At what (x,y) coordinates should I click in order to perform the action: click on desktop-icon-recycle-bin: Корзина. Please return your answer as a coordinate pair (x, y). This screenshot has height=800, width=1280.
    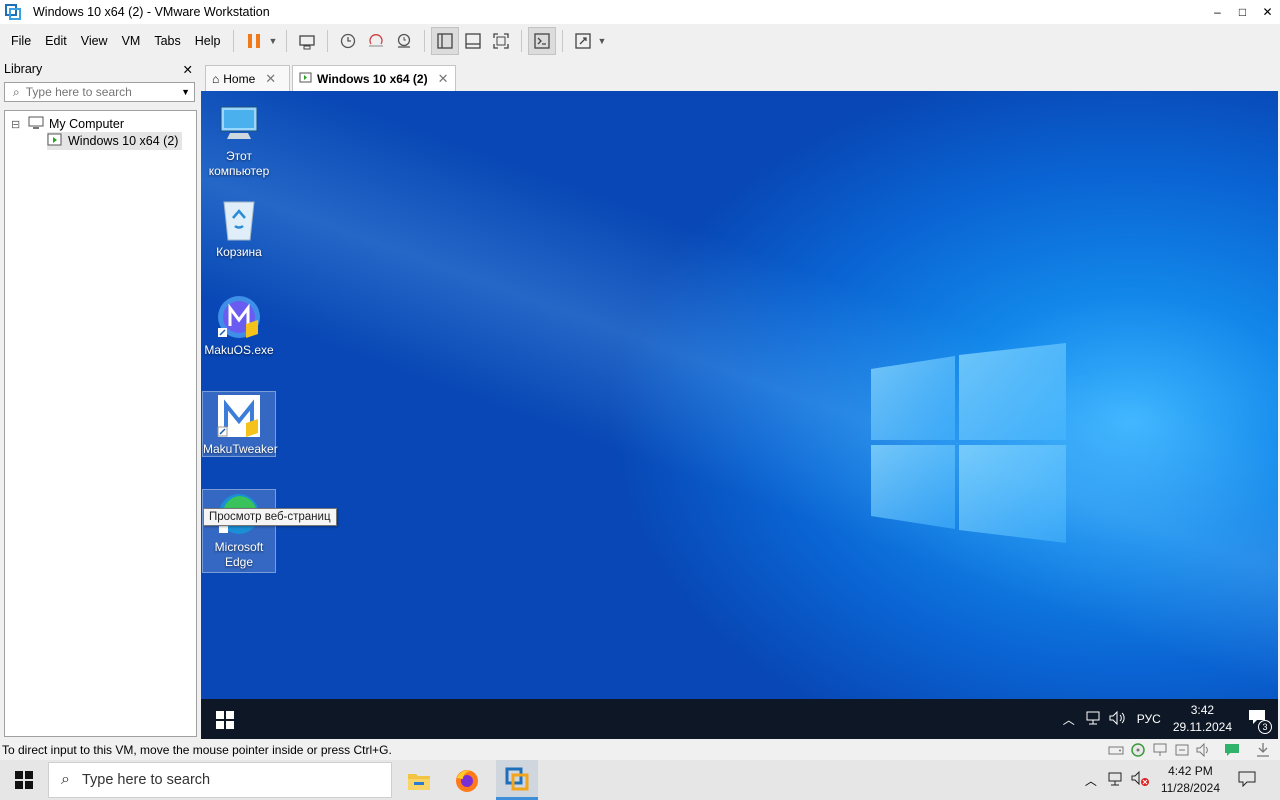
    Looking at the image, I should click on (239, 227).